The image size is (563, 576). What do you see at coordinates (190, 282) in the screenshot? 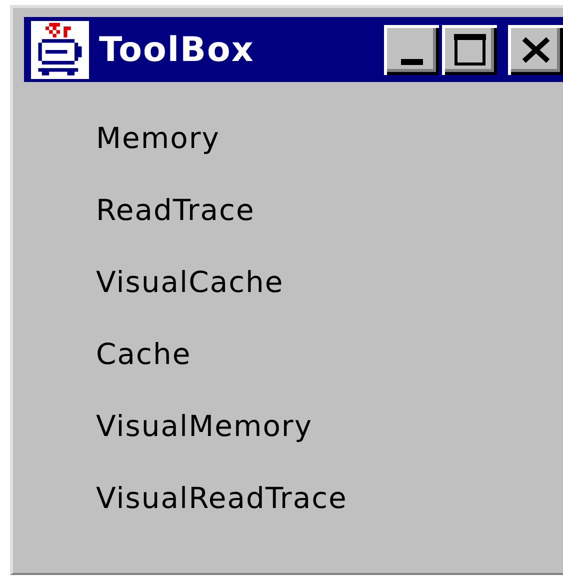
I see `tool-item: VisualCache` at bounding box center [190, 282].